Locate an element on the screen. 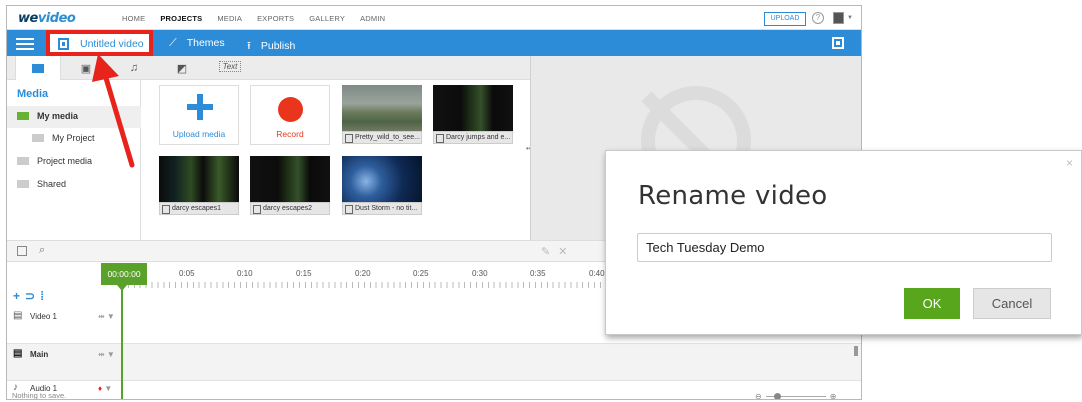  track-controls: ♦ ▼ is located at coordinates (105, 388).